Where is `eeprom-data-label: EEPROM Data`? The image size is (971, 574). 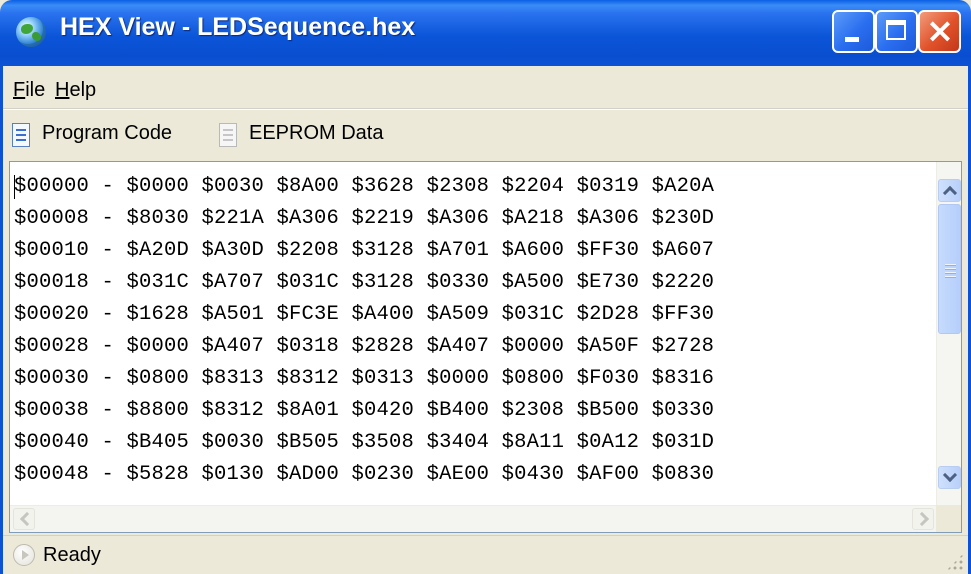 eeprom-data-label: EEPROM Data is located at coordinates (316, 133).